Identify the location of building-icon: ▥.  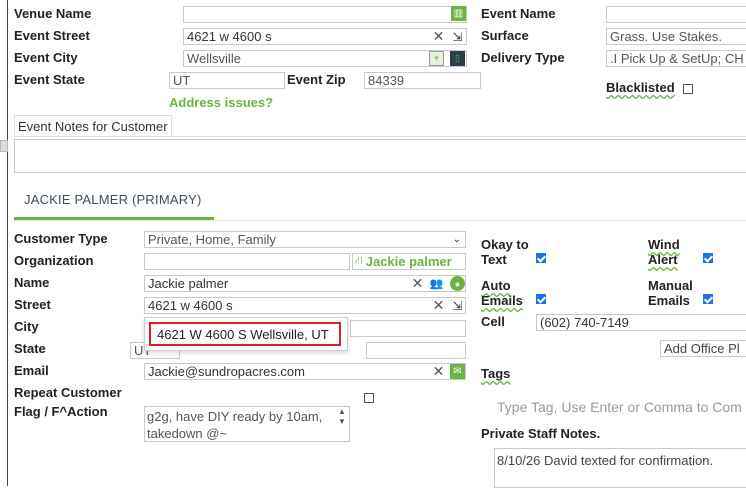
(458, 13).